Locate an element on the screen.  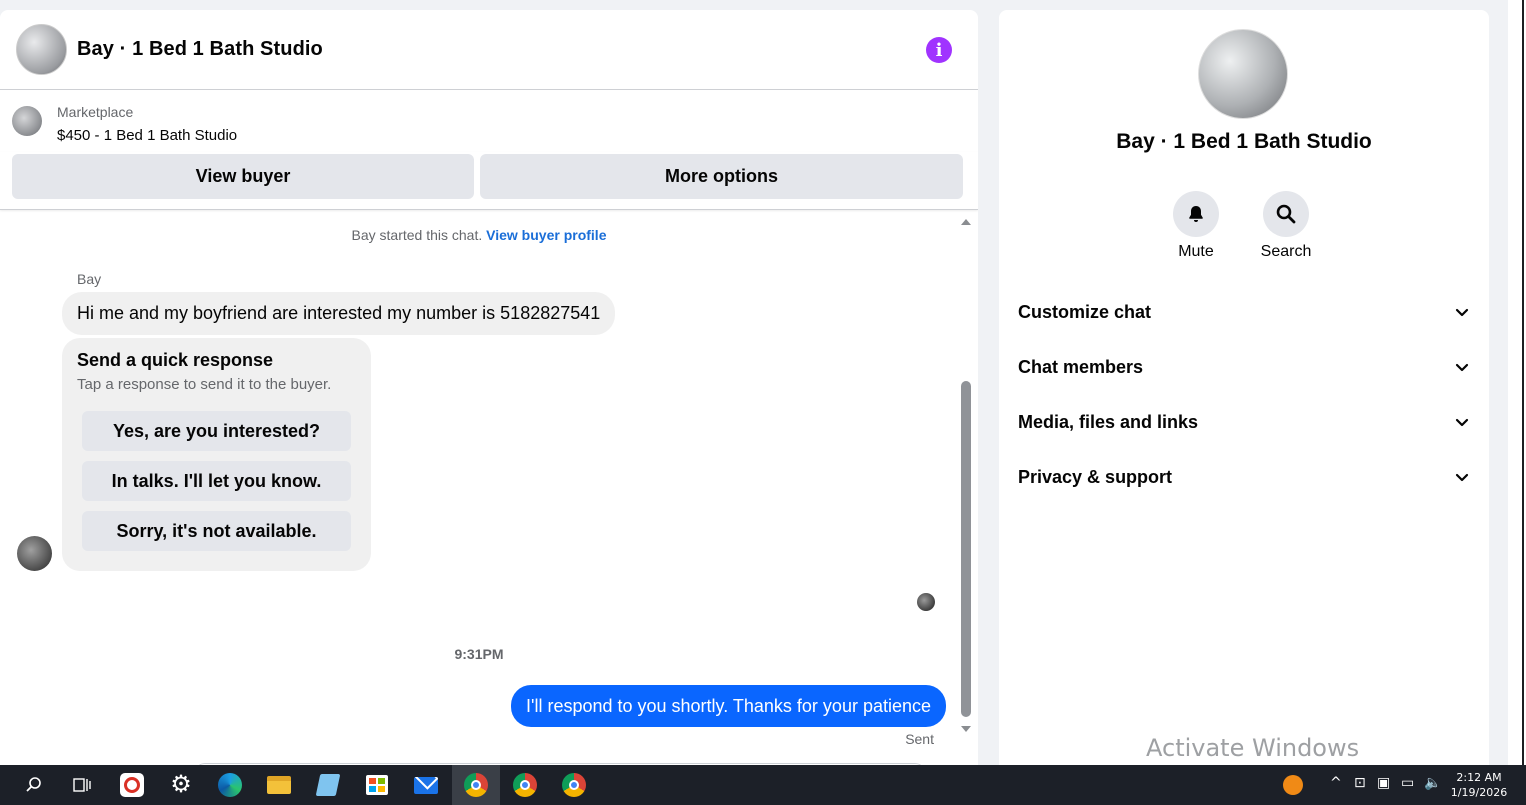
windows-taskbar: ⚙ ^ ⊡ ▣ ▭ 🔈 2:12 AM 1/19/2026 is located at coordinates (763, 785).